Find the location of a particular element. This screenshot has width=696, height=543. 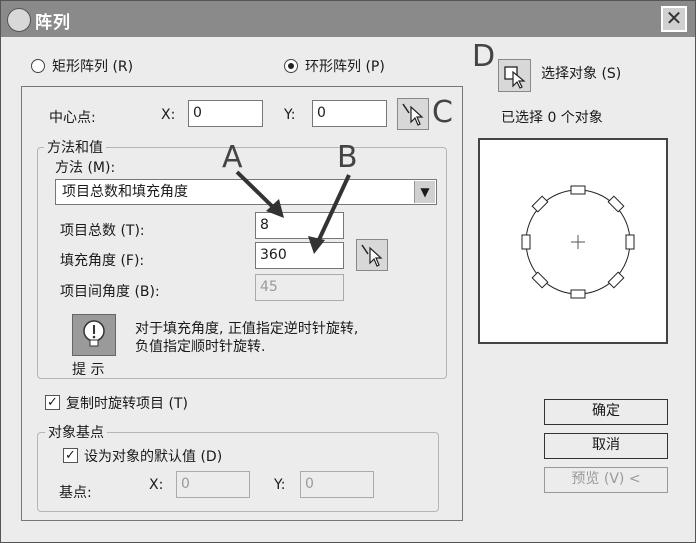

preview-pane is located at coordinates (573, 241).